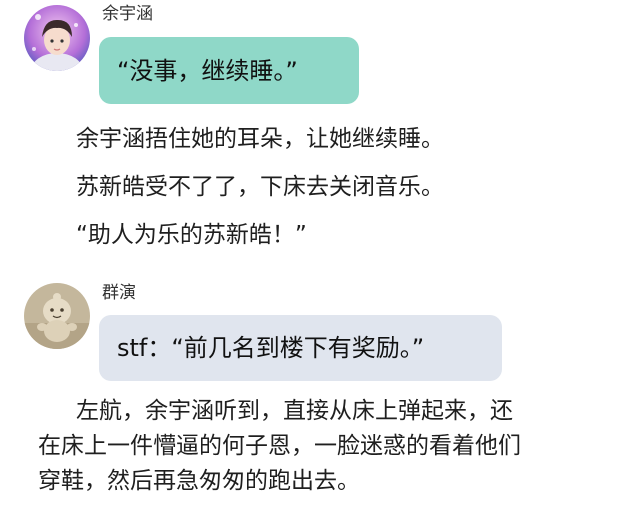 This screenshot has height=511, width=640. Describe the element at coordinates (260, 139) in the screenshot. I see `narration-line: 余宇涵捂住她的耳朵，让她继续睡。` at that location.